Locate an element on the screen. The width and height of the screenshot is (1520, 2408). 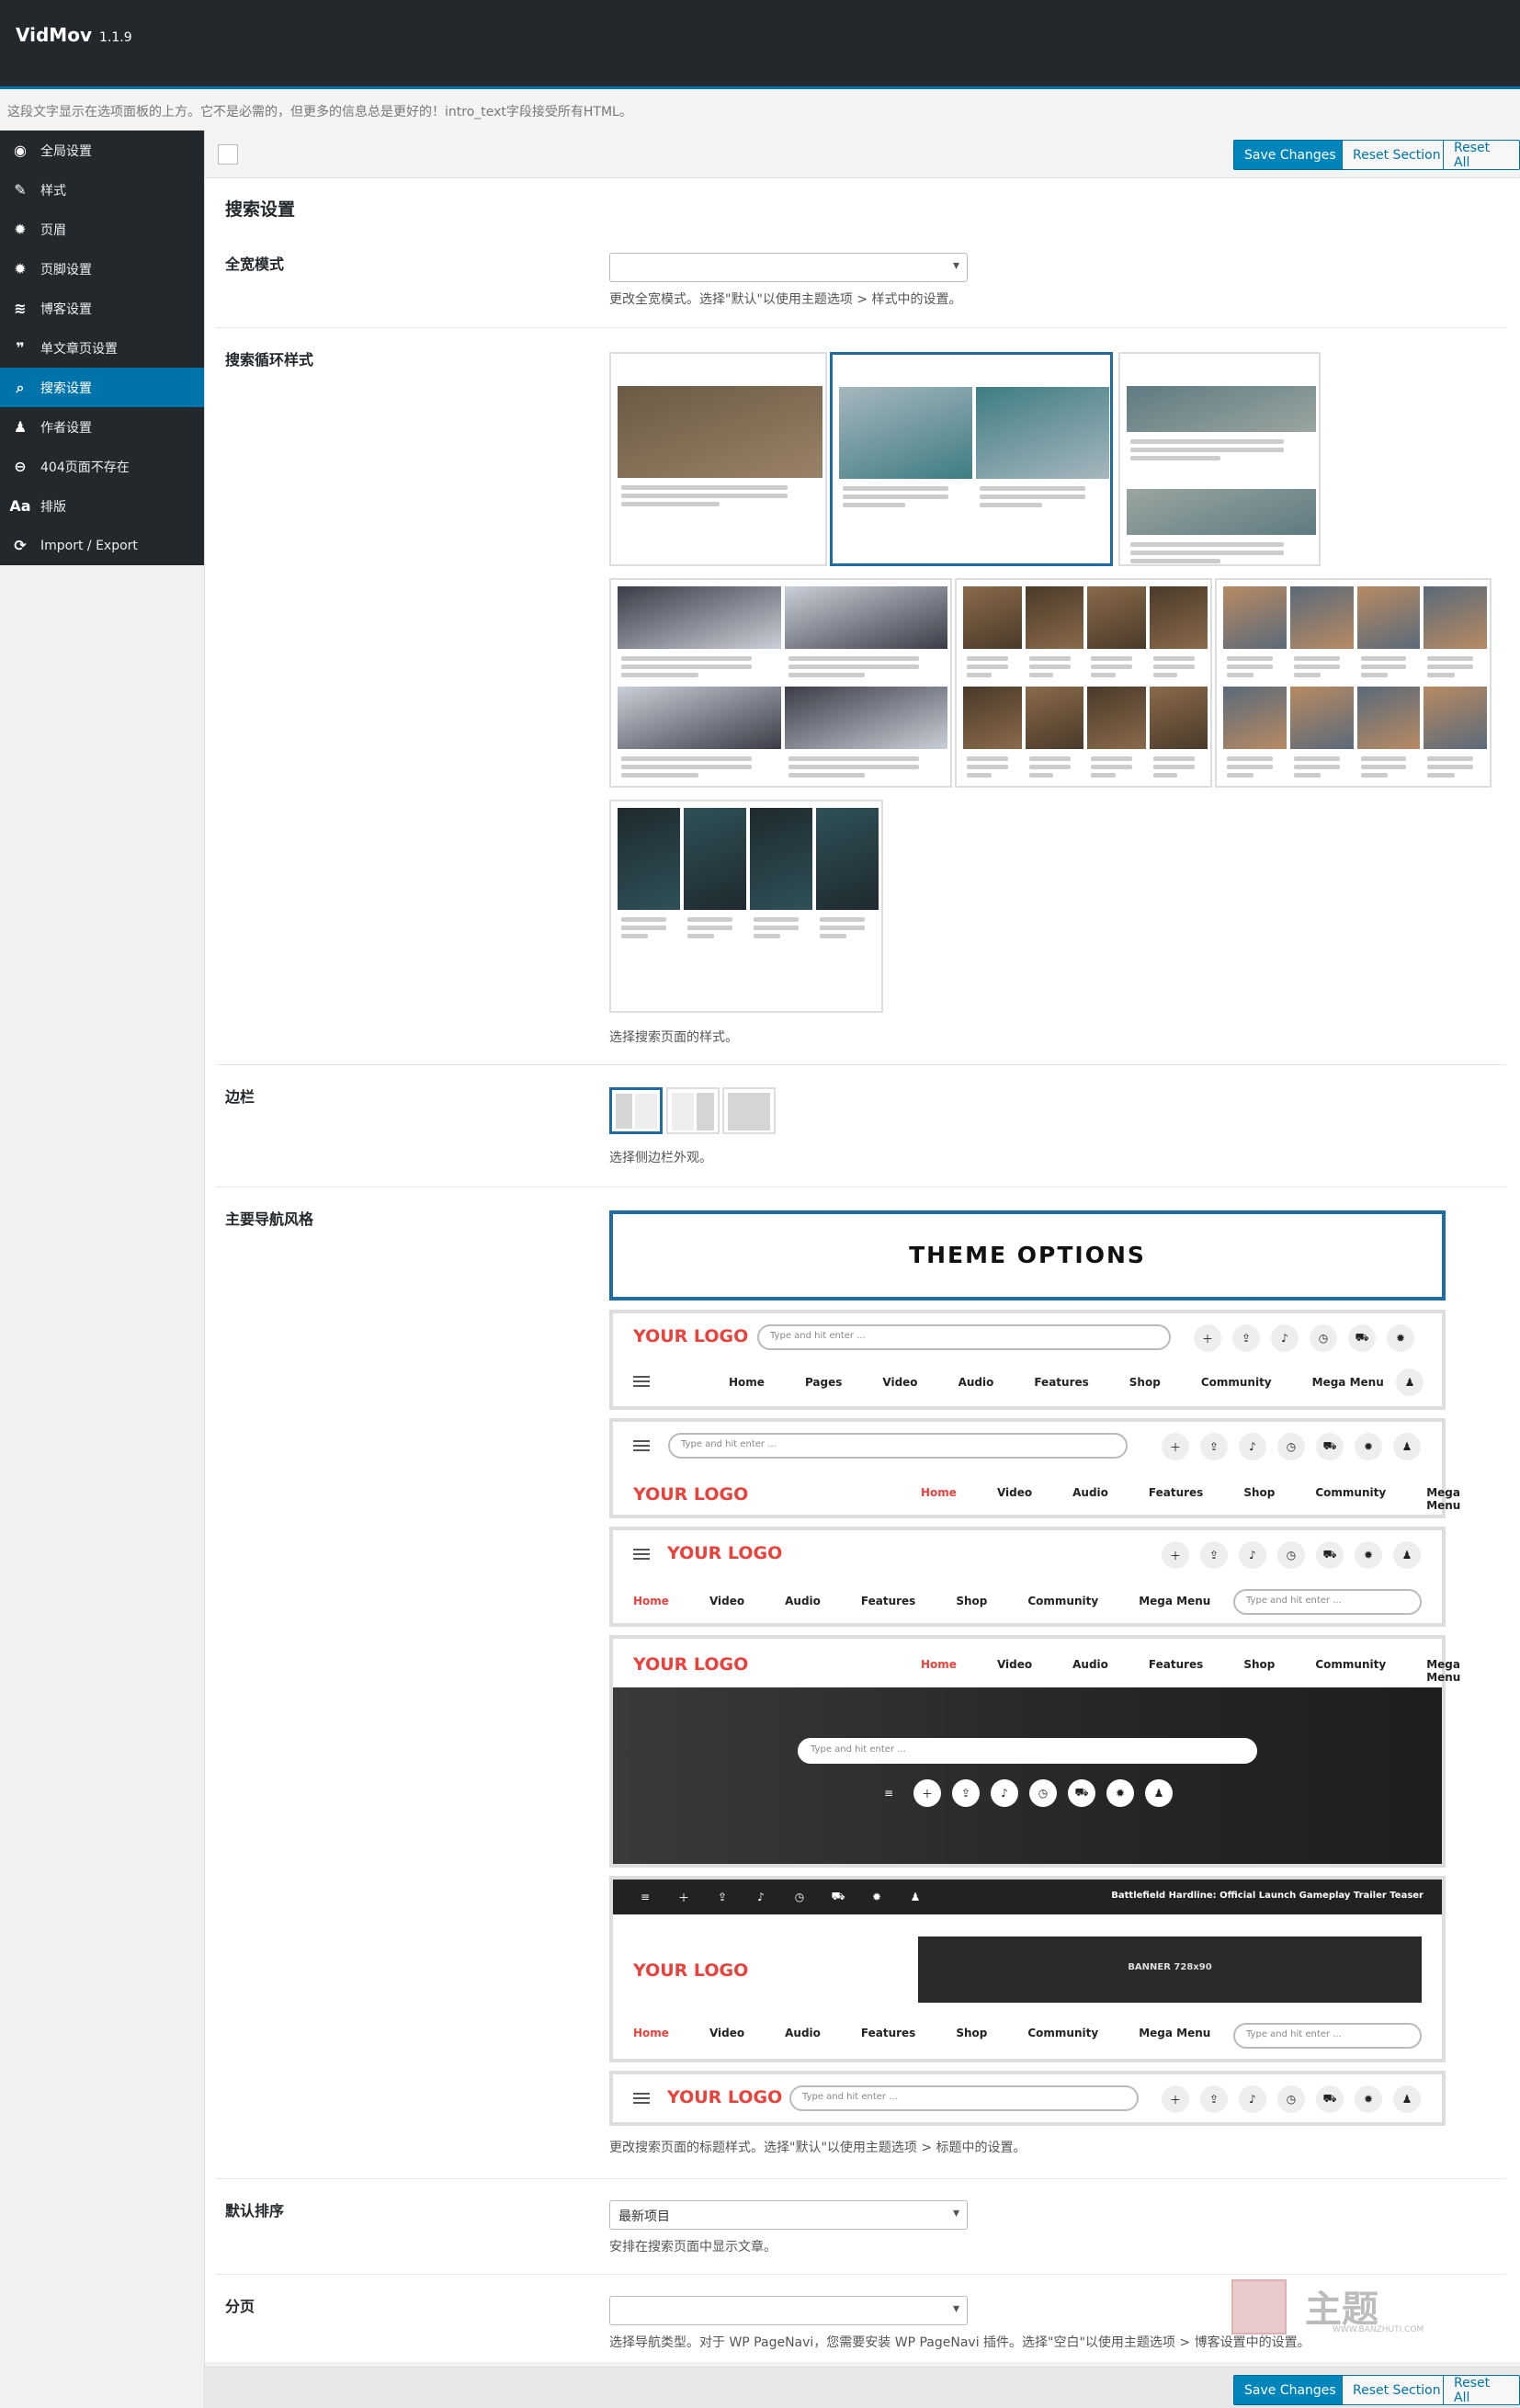
sidebar-item: ✹ 页眉 is located at coordinates (102, 229).